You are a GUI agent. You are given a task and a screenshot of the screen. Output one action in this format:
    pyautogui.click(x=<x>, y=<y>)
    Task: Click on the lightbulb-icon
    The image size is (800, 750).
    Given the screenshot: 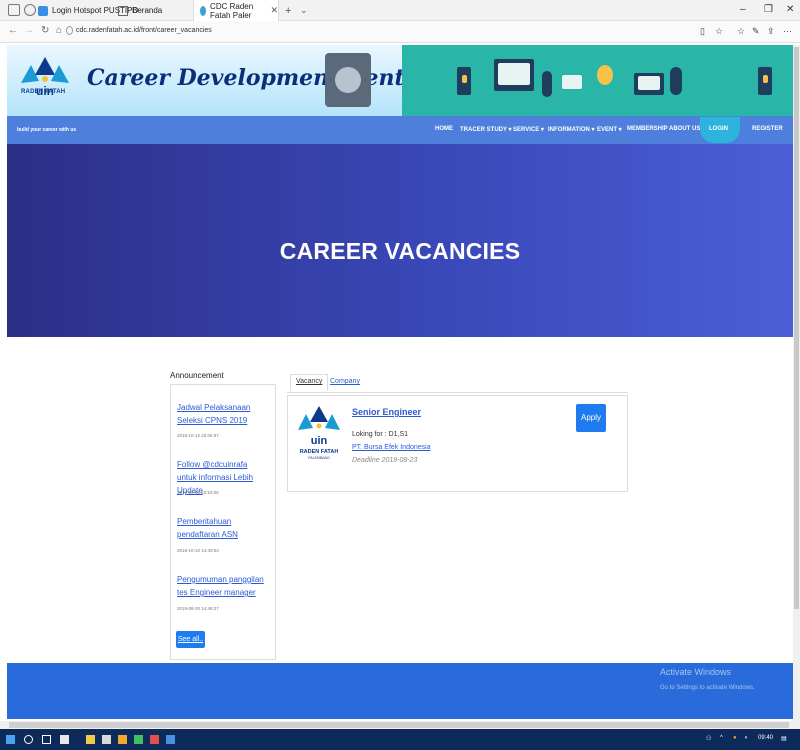 What is the action you would take?
    pyautogui.click(x=605, y=75)
    